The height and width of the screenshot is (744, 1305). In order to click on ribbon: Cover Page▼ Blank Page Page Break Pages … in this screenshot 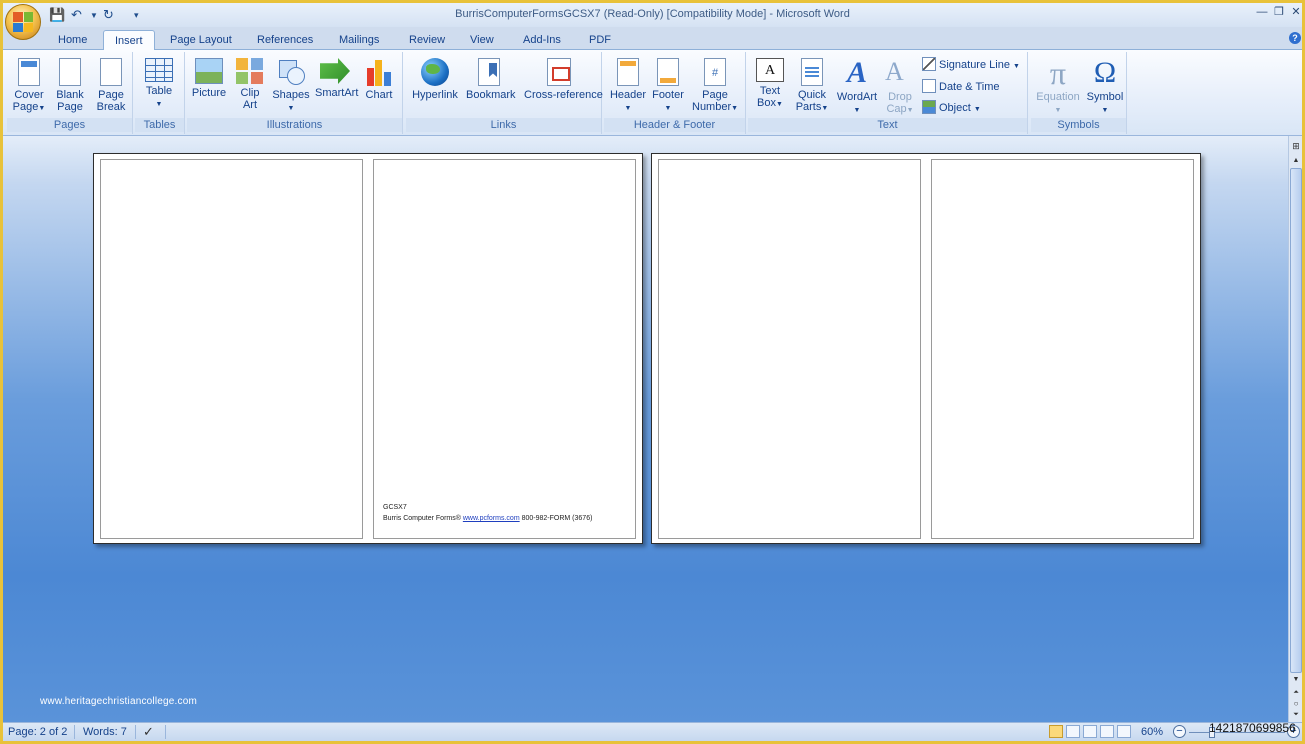, I will do `click(652, 93)`.